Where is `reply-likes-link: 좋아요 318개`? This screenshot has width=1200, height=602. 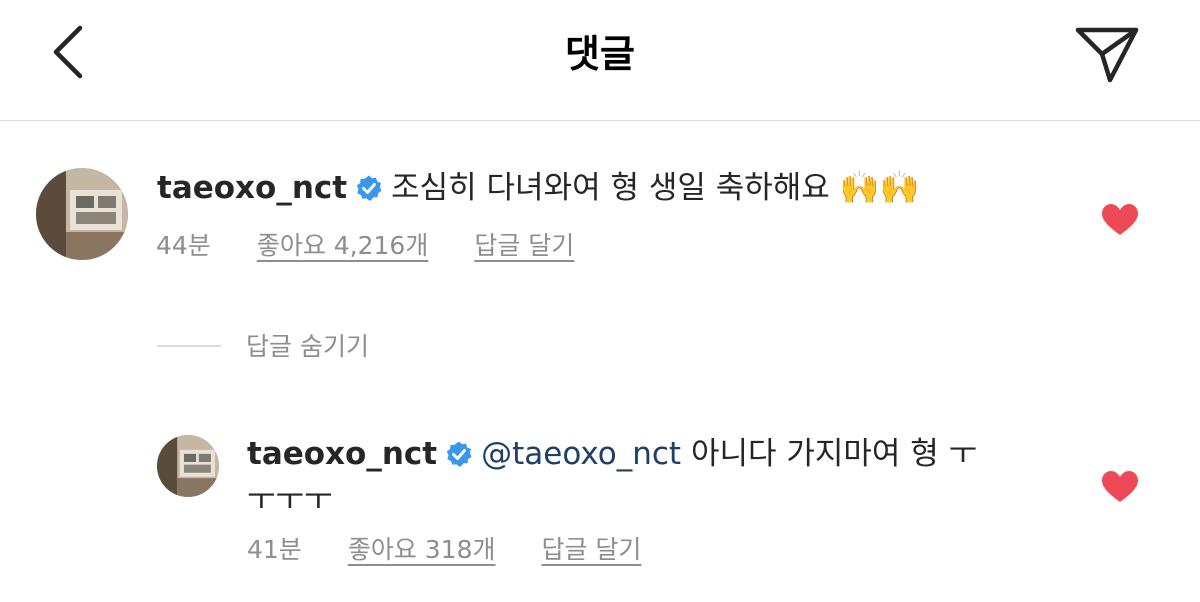 reply-likes-link: 좋아요 318개 is located at coordinates (422, 549).